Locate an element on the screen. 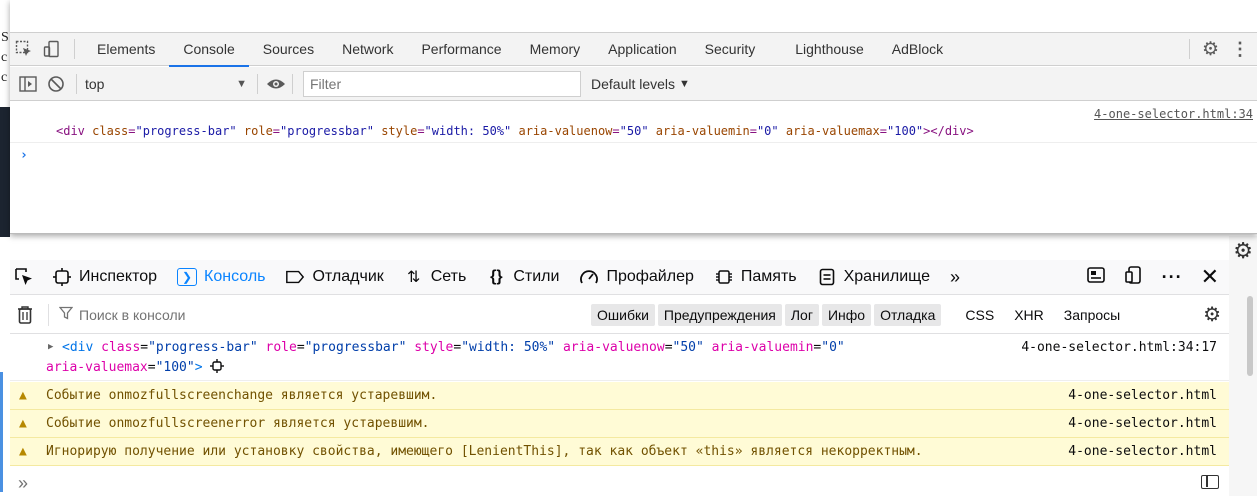 This screenshot has height=496, width=1257. console-settings-gear-icon: ⚙ is located at coordinates (1212, 314).